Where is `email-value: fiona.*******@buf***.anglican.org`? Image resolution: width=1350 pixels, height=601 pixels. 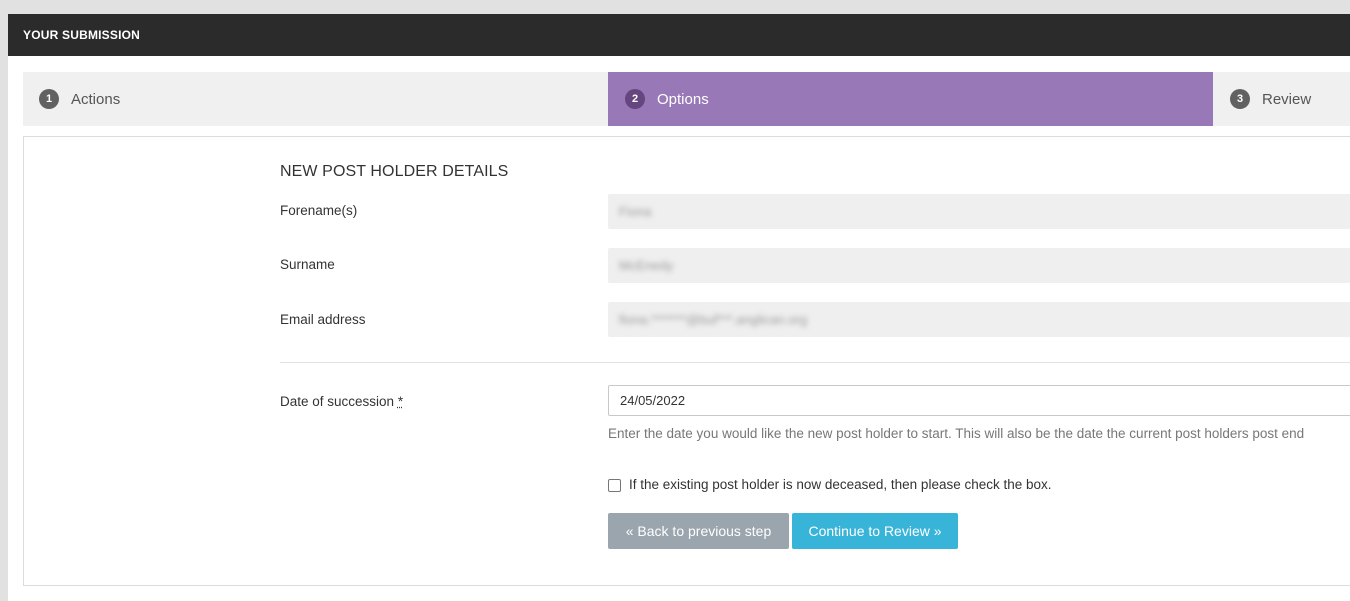
email-value: fiona.*******@buf***.anglican.org is located at coordinates (713, 319).